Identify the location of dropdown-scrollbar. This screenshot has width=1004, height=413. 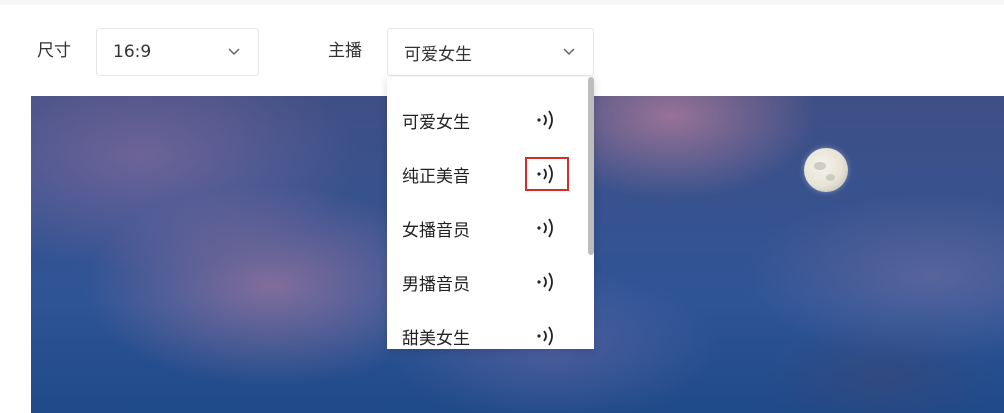
(591, 166).